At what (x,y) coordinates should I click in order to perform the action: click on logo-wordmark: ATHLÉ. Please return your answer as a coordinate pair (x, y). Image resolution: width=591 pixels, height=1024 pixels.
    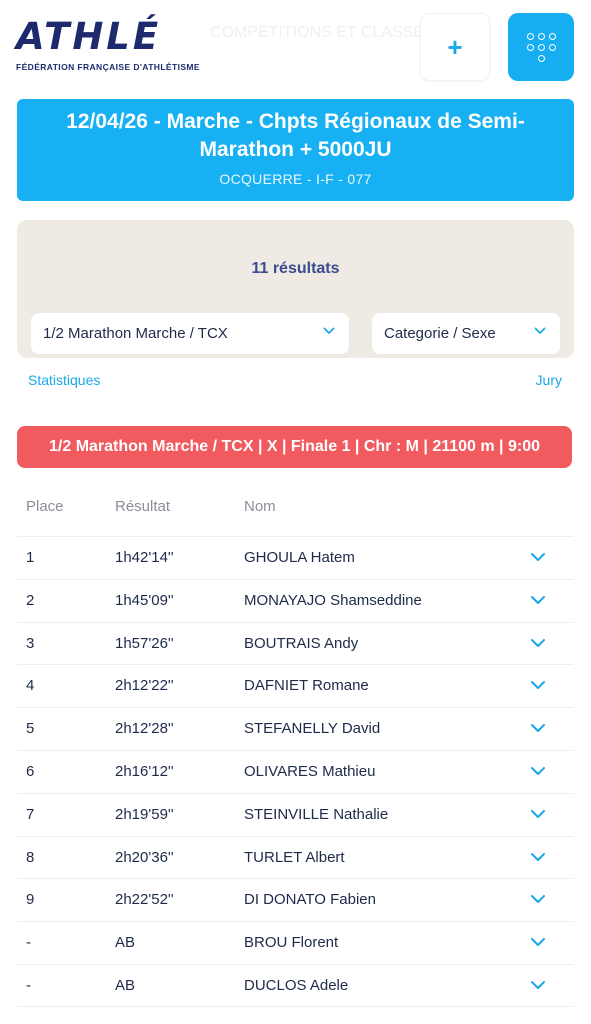
    Looking at the image, I should click on (89, 36).